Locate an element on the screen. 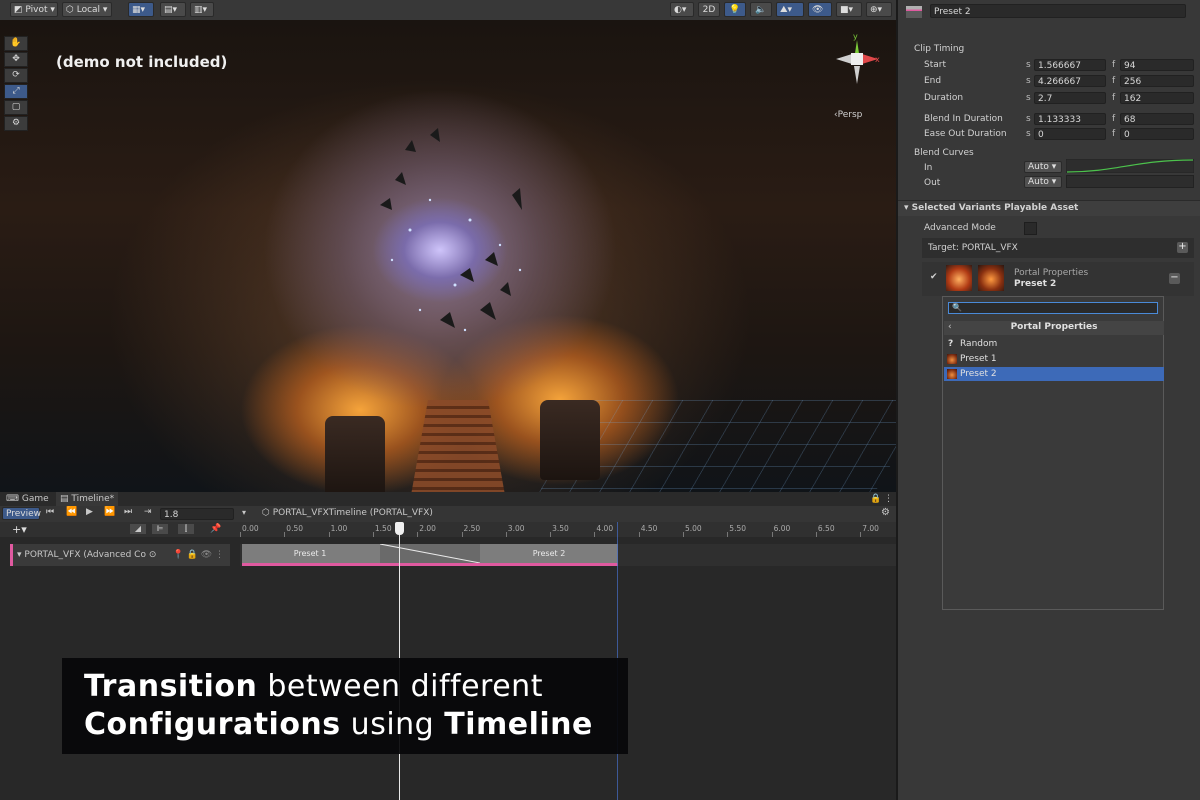 Image resolution: width=1200 pixels, height=800 pixels. effects-icon: ⛰▾ is located at coordinates (786, 10).